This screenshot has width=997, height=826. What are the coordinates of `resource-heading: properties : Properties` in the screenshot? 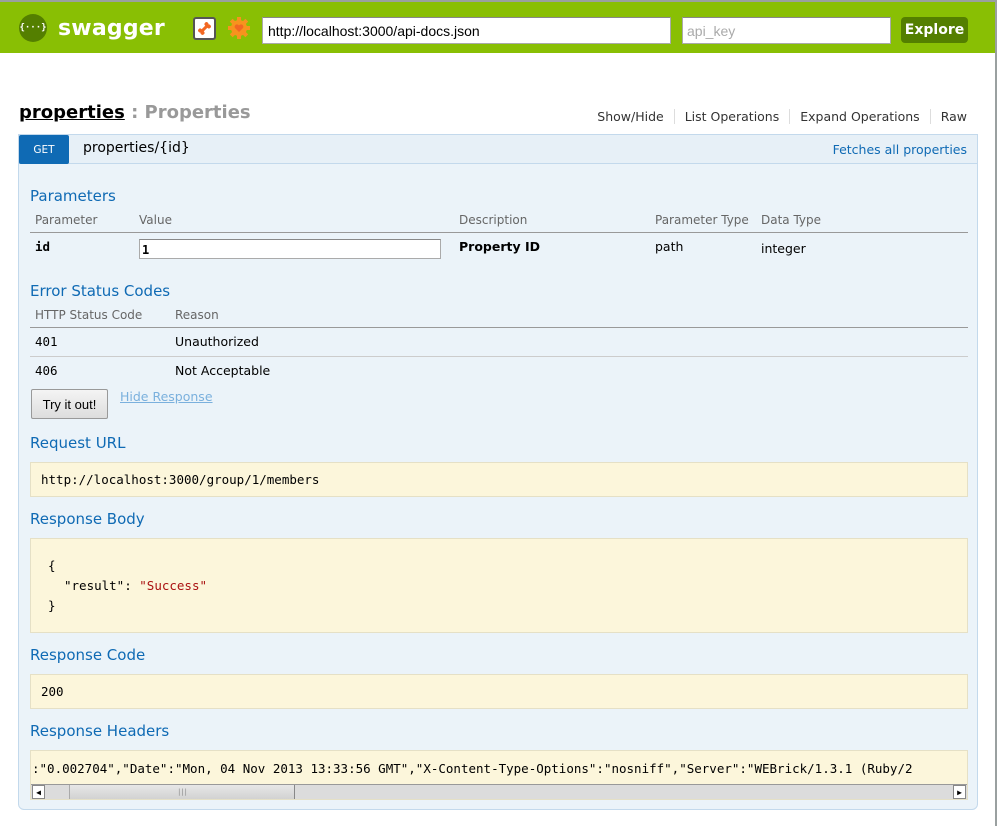 It's located at (135, 112).